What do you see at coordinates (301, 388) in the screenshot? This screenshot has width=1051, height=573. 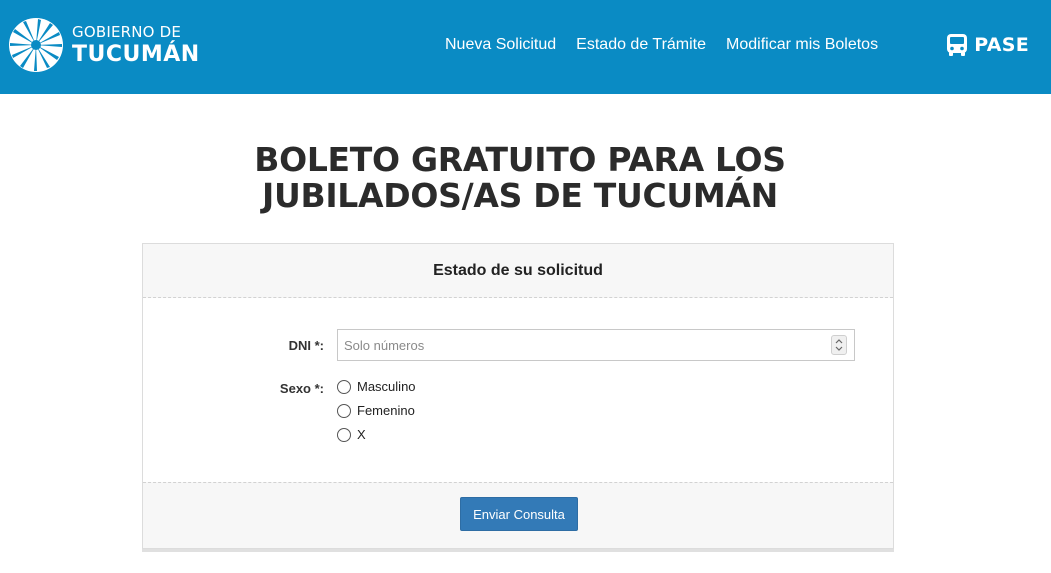 I see `sexo-label: Sexo *:` at bounding box center [301, 388].